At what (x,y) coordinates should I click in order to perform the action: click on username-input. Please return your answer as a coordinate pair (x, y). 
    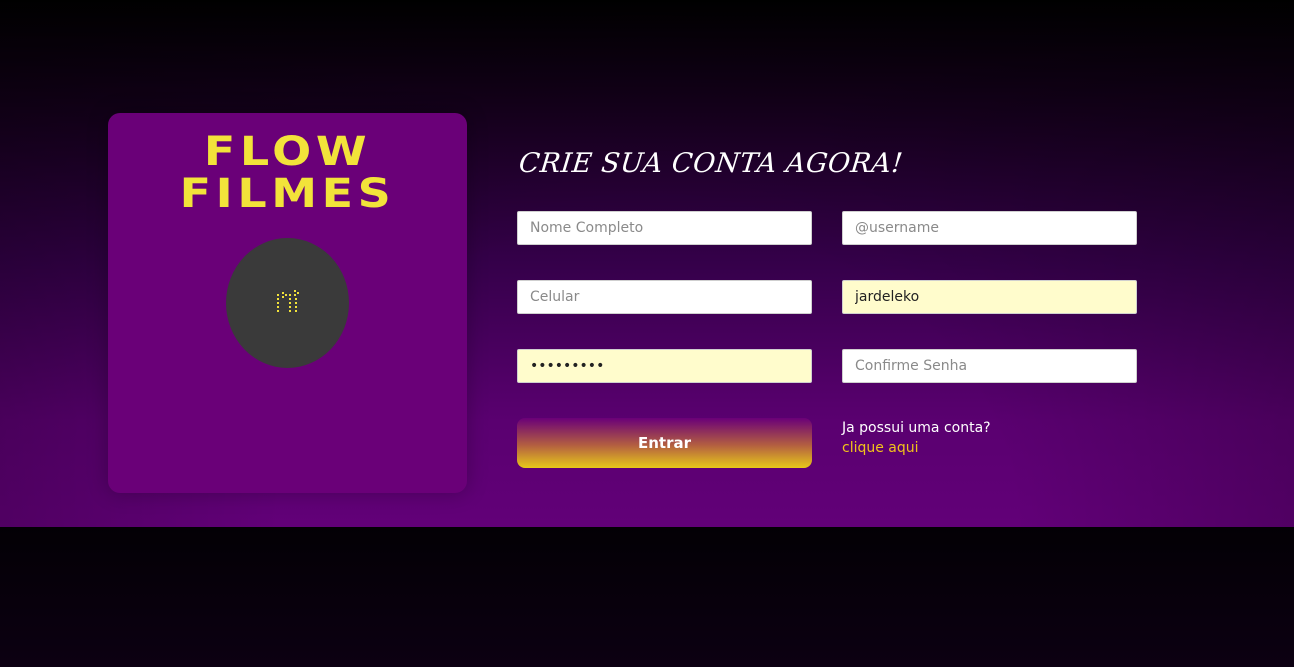
    Looking at the image, I should click on (989, 228).